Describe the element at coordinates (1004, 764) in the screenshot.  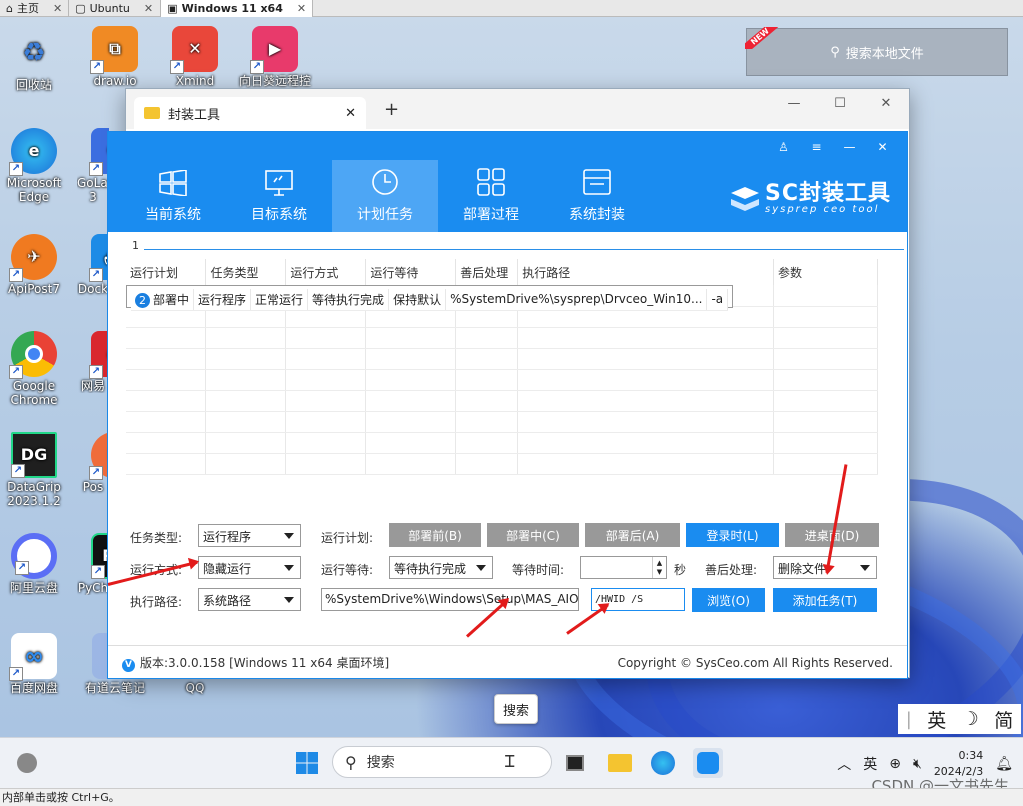
I see `notification-icon: 🔔︎` at that location.